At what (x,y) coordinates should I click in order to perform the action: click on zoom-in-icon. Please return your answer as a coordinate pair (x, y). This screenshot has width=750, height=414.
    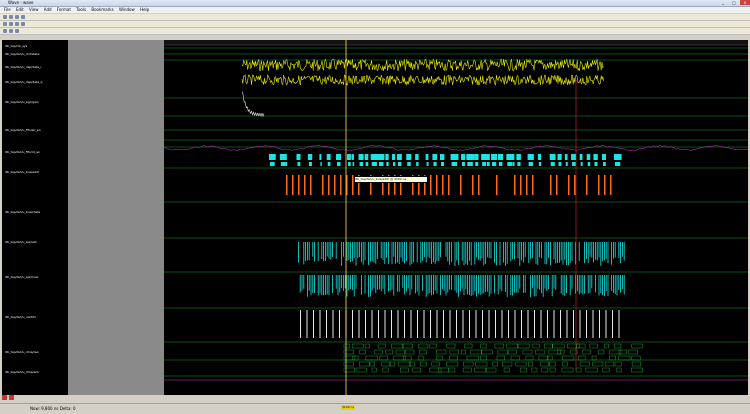
    Looking at the image, I should click on (5, 24).